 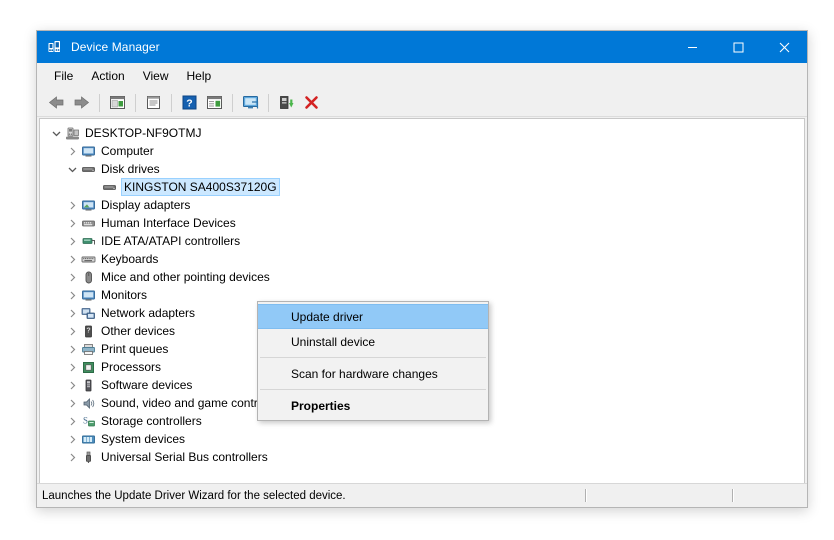 I want to click on tree-node-label: Storage controllers, so click(x=151, y=421).